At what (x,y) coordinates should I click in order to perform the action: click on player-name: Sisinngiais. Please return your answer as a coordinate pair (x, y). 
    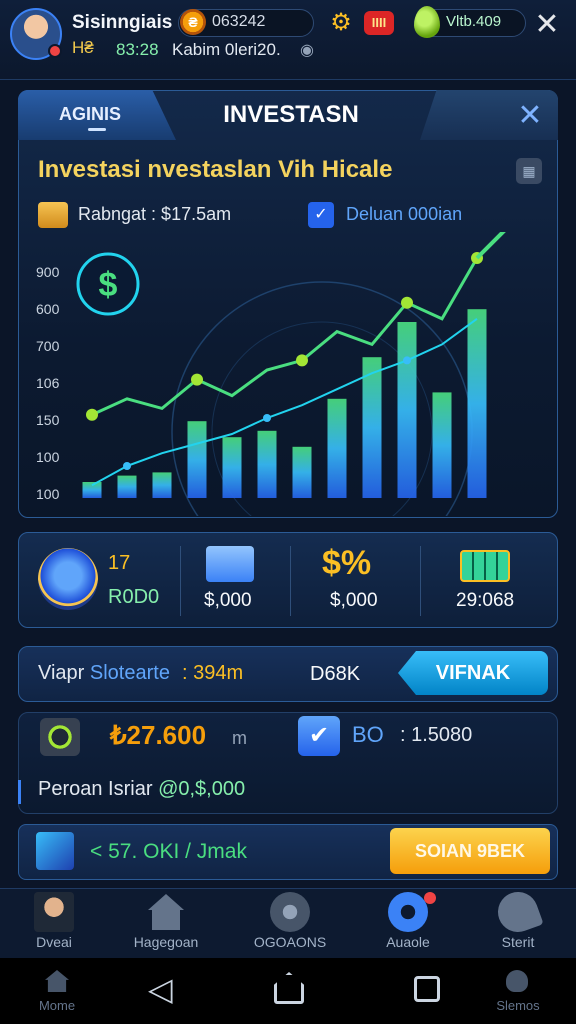
    Looking at the image, I should click on (122, 22).